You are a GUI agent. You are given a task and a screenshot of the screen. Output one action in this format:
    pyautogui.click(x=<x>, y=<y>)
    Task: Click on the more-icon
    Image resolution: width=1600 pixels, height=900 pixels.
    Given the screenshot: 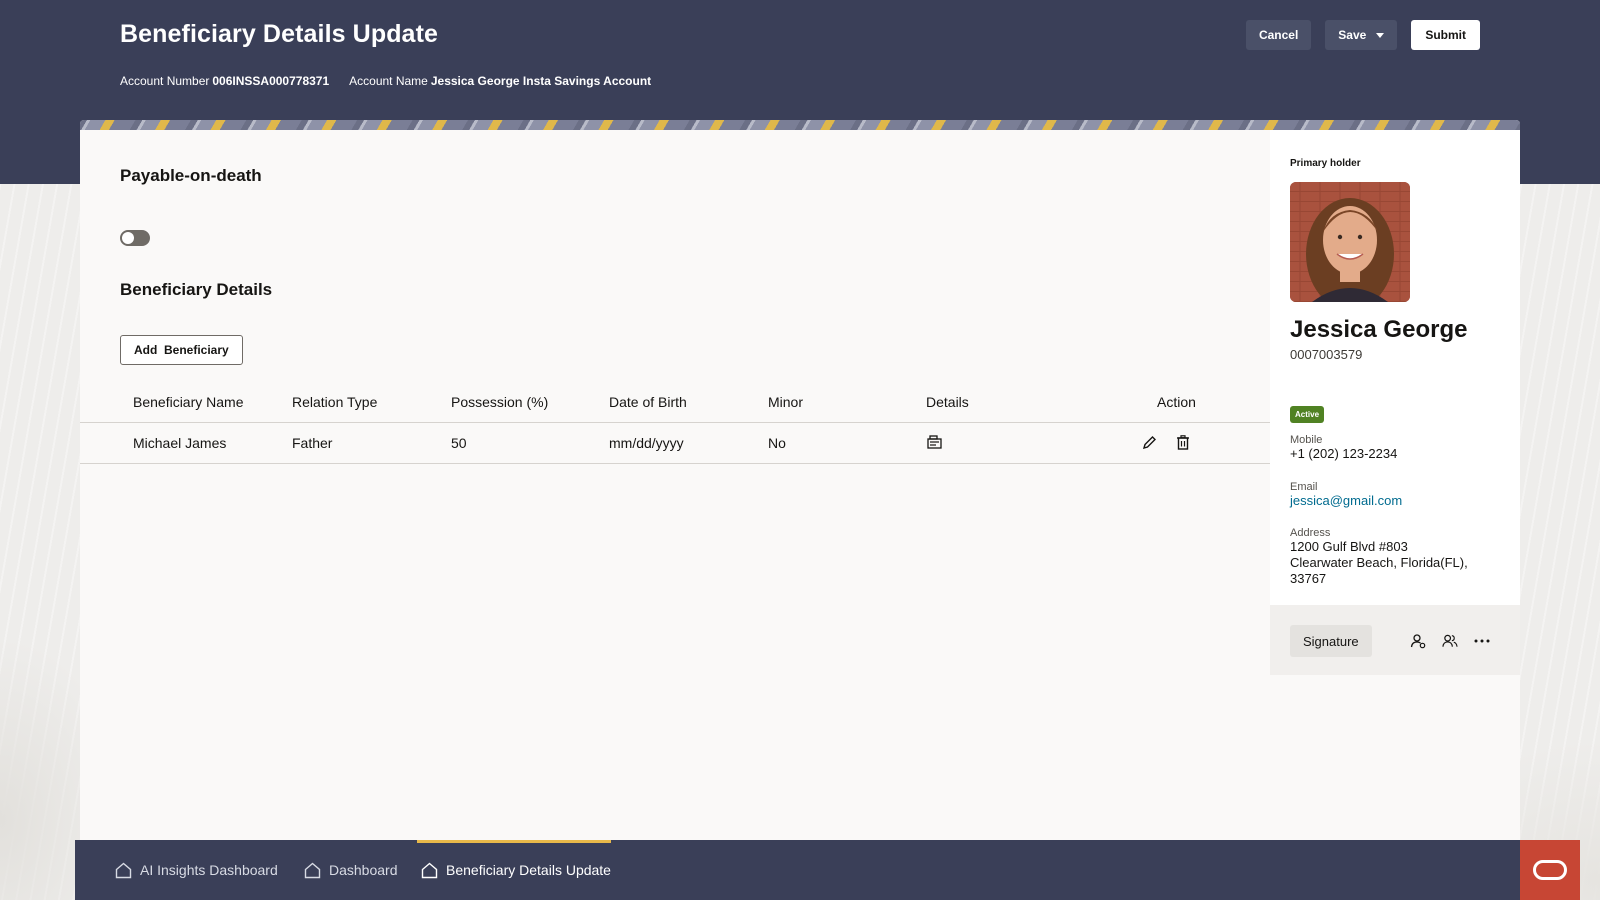 What is the action you would take?
    pyautogui.click(x=1482, y=641)
    